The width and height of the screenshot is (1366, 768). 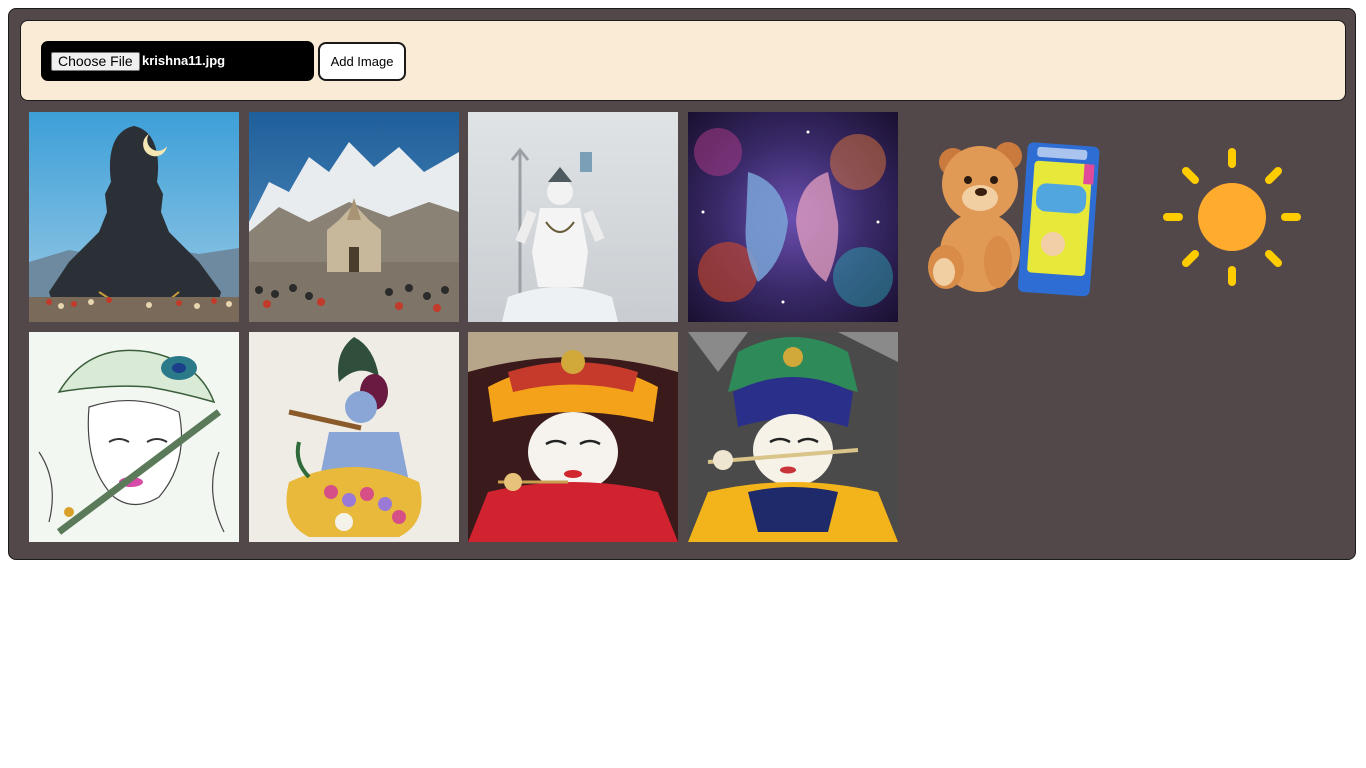 I want to click on gallery-image-adiyogi, so click(x=134, y=217).